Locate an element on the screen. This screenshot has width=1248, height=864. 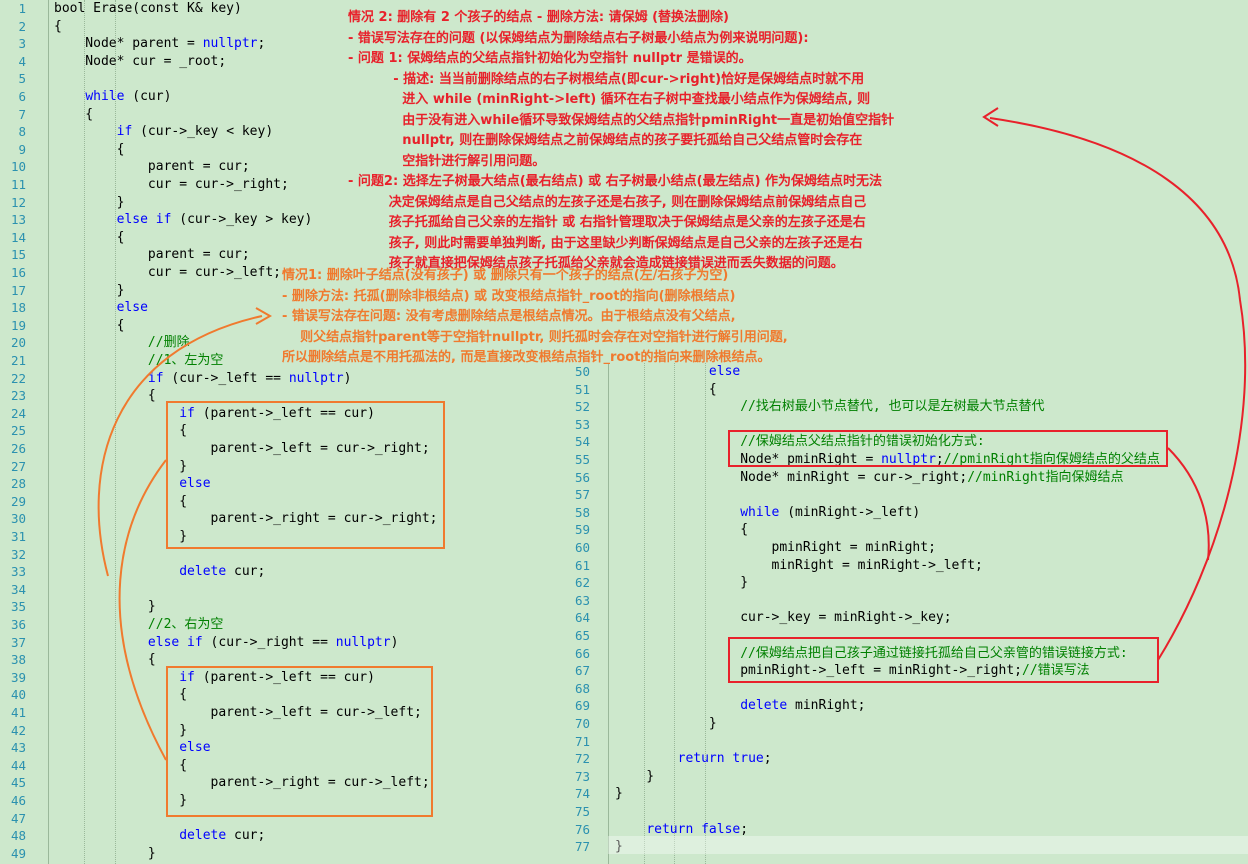
code-line: //删除 is located at coordinates (168, 343).